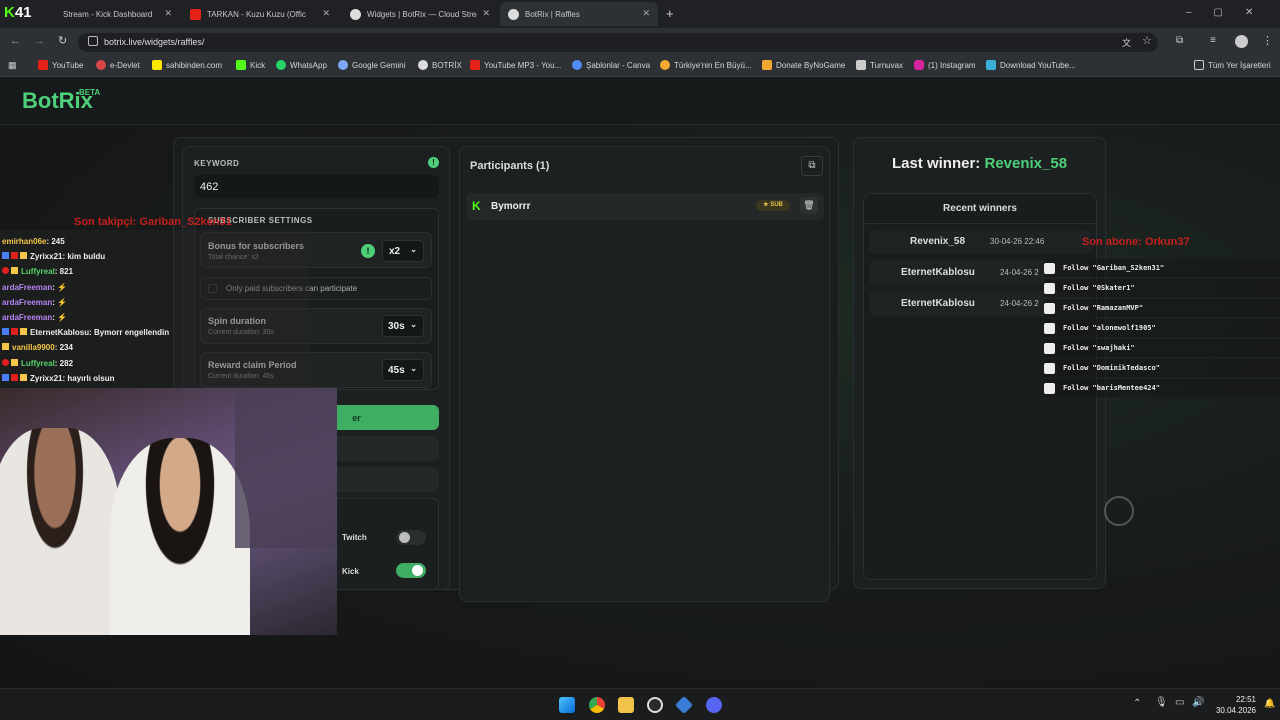  What do you see at coordinates (62, 40) in the screenshot?
I see `reload-icon: ↻` at bounding box center [62, 40].